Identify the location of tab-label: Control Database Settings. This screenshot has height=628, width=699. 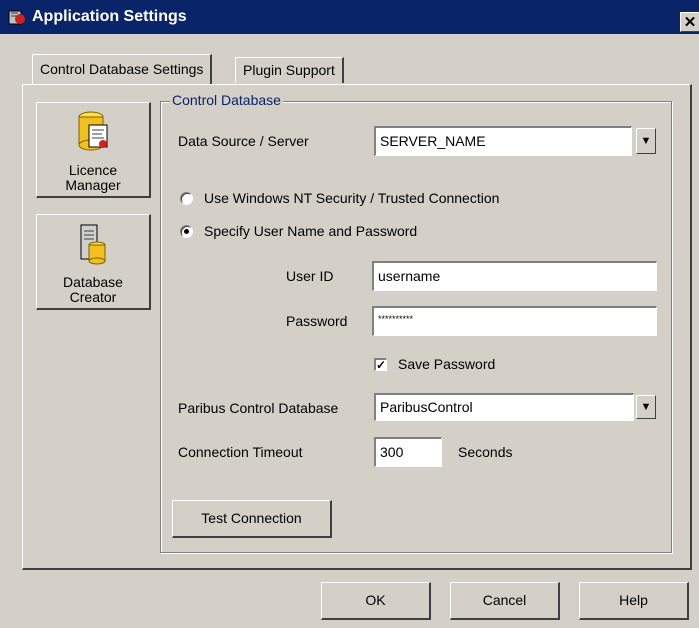
(122, 69).